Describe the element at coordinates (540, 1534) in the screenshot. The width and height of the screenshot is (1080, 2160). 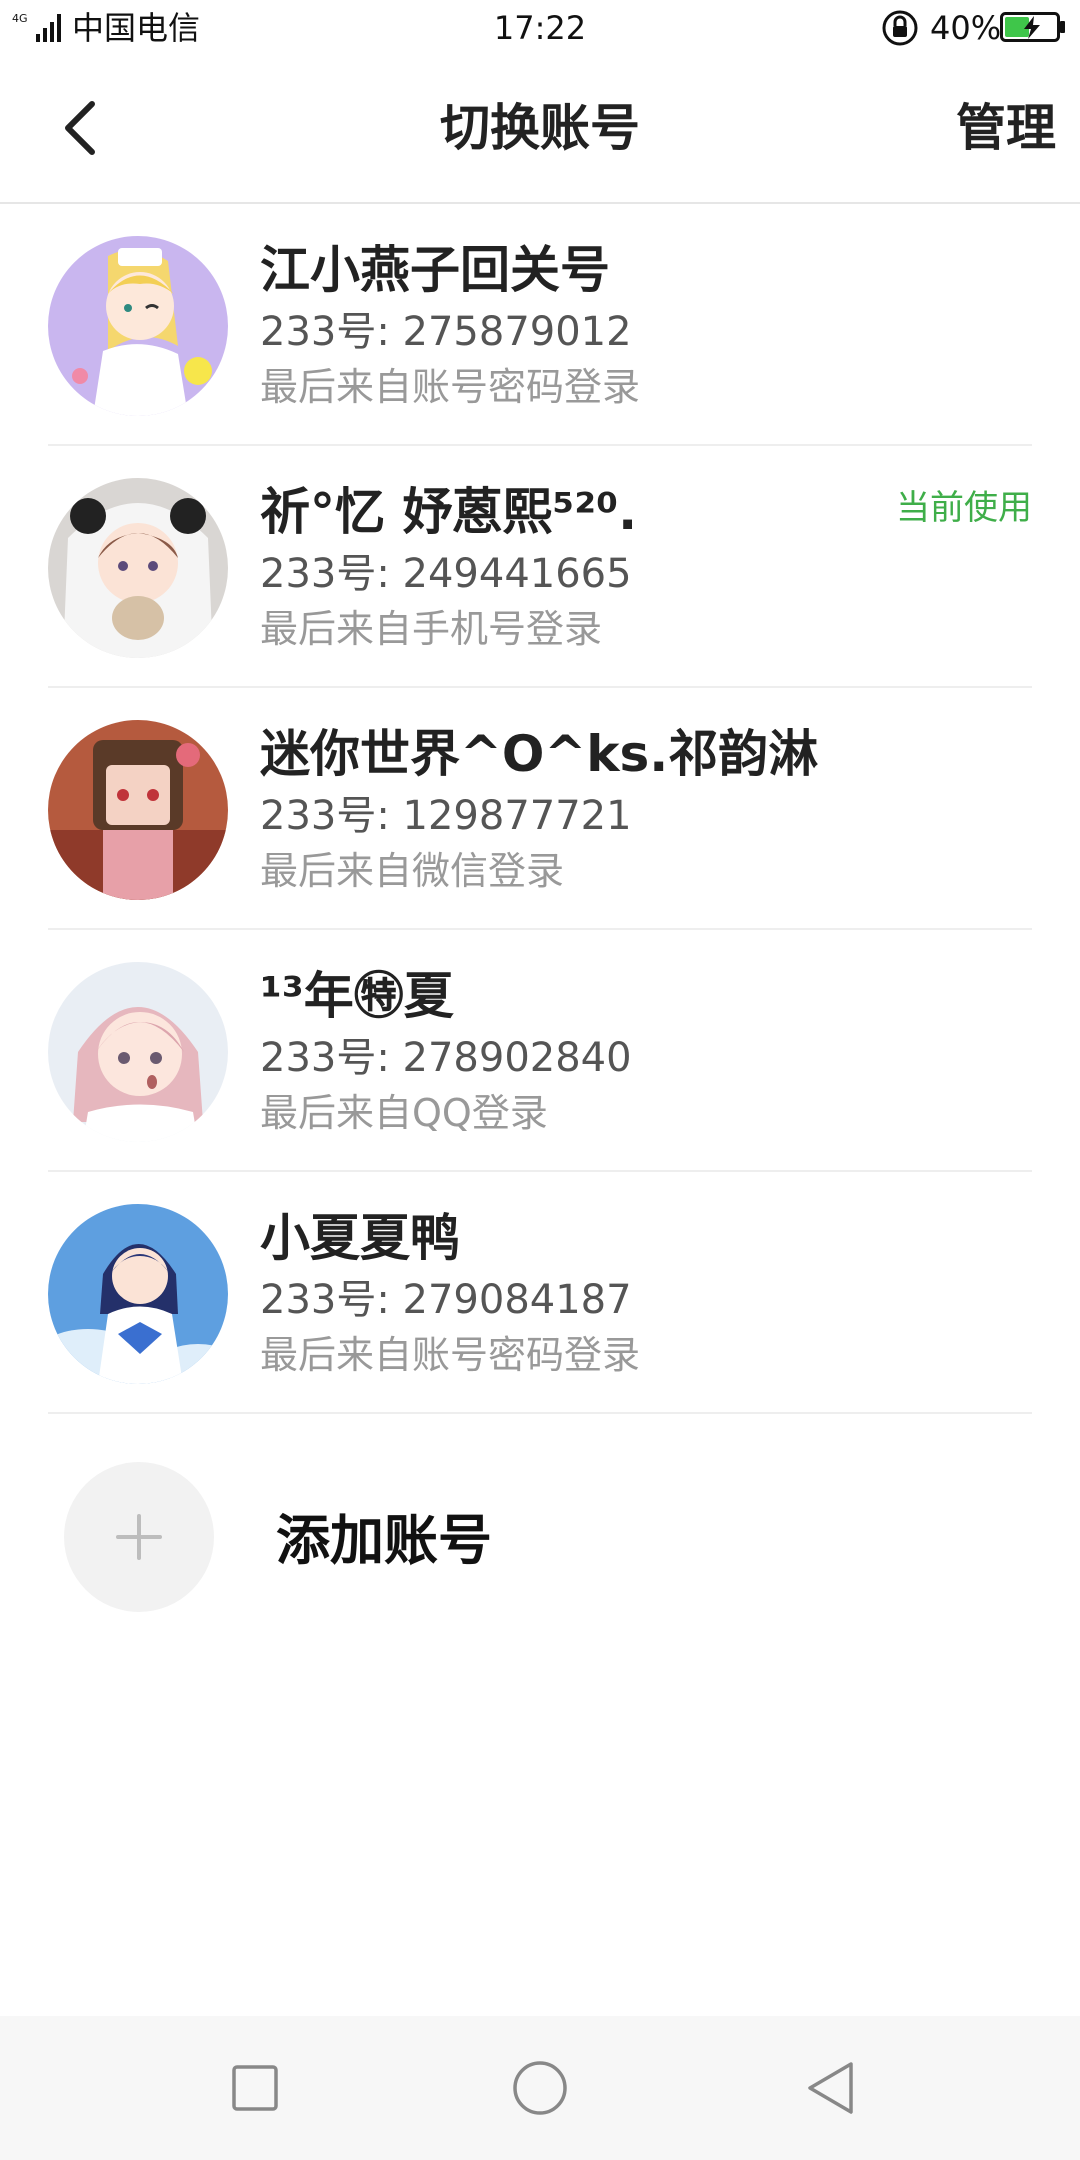
I see `add-account-button: 添加账号` at that location.